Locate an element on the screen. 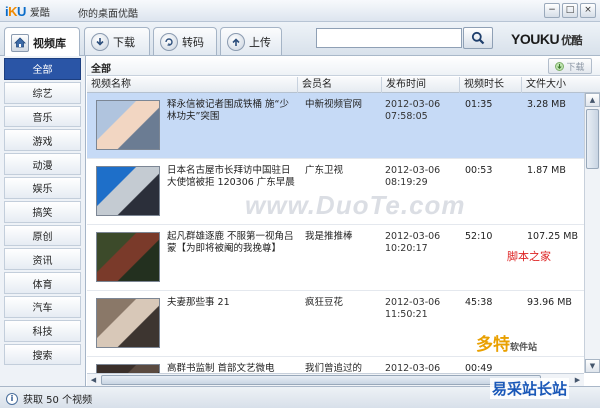 This screenshot has height=408, width=600. category-sidebar: 全部 综艺 音乐 游戏 动漫 娱乐 搞笑 原创 资讯 体育 汽车 科技 搜索 is located at coordinates (43, 221).